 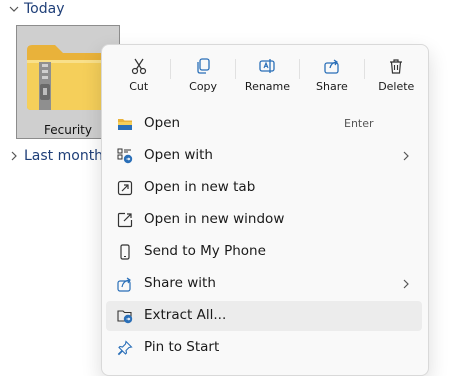 I want to click on group-label-today: Today, so click(x=44, y=9).